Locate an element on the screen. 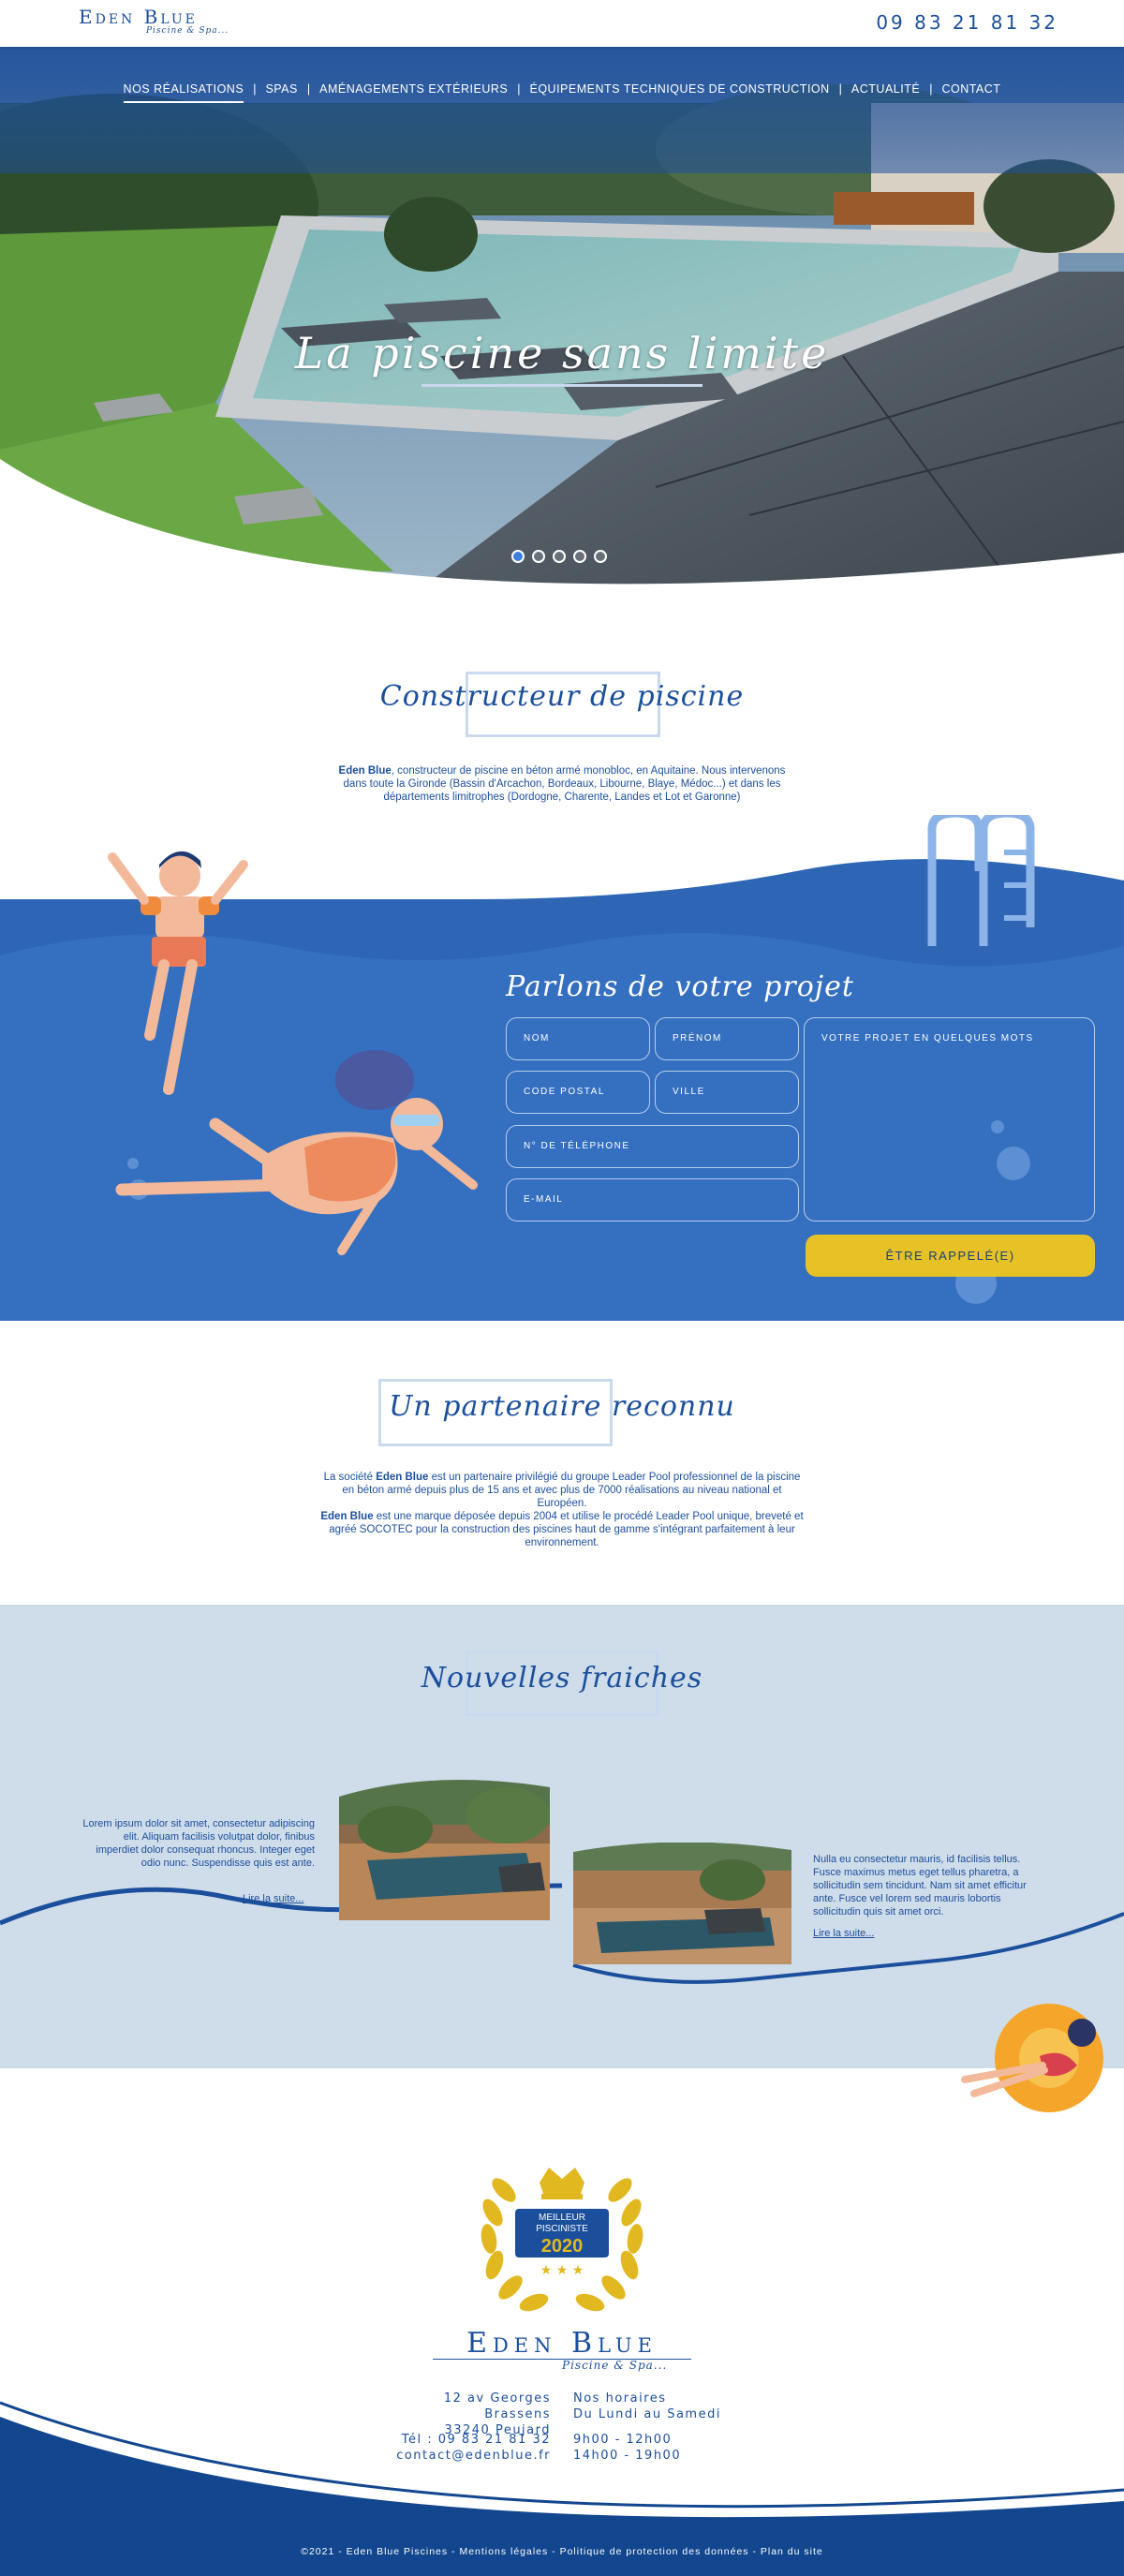 This screenshot has height=2576, width=1124. nav-item-1: SPAS is located at coordinates (281, 89).